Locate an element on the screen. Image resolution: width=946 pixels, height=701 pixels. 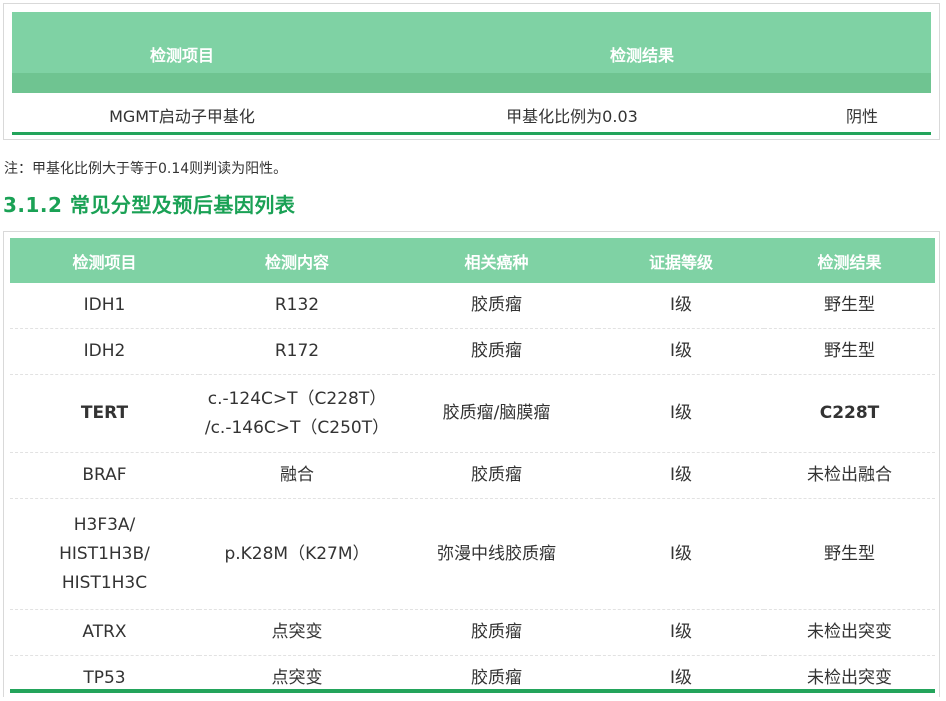
header-test-content: 检测内容 is located at coordinates (297, 260).